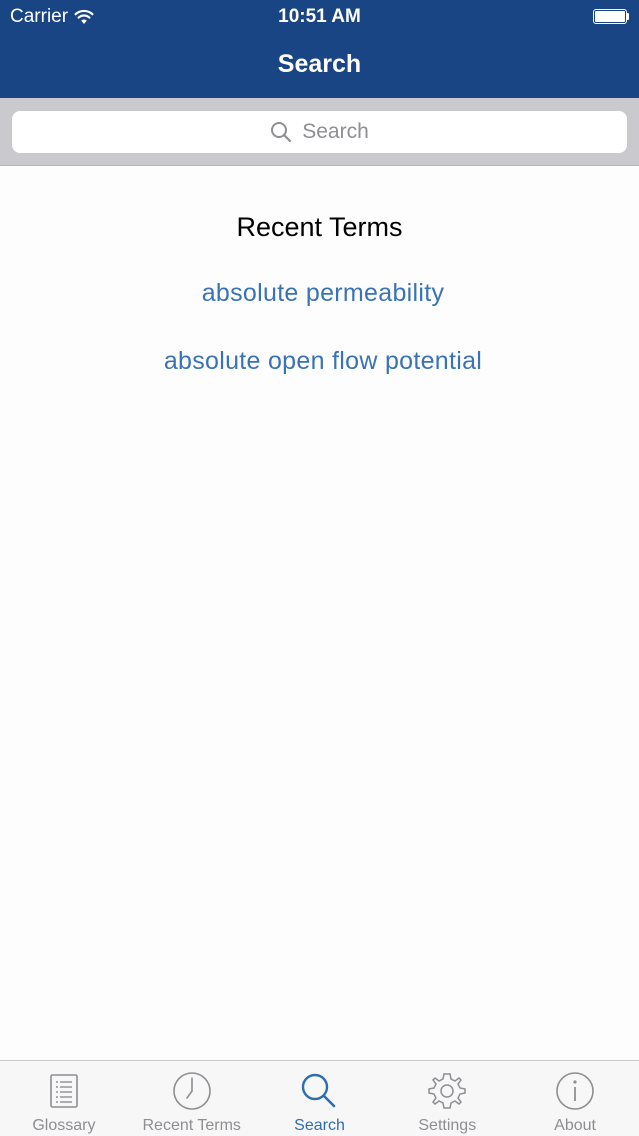 Image resolution: width=639 pixels, height=1136 pixels. What do you see at coordinates (192, 1091) in the screenshot?
I see `clock-icon` at bounding box center [192, 1091].